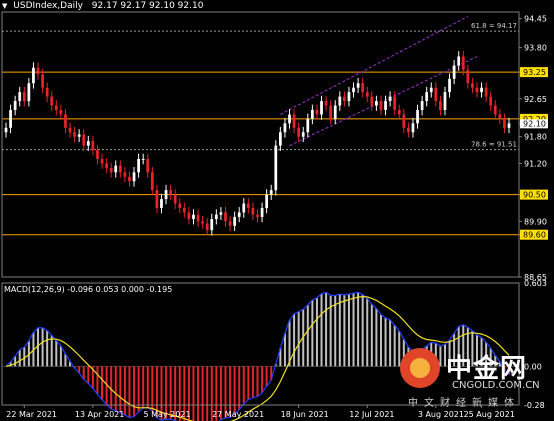 The height and width of the screenshot is (421, 554). I want to click on macd-tick-label: 0.603, so click(535, 283).